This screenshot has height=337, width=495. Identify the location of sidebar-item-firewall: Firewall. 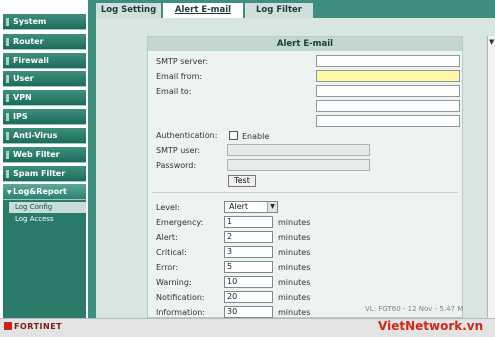
(44, 61).